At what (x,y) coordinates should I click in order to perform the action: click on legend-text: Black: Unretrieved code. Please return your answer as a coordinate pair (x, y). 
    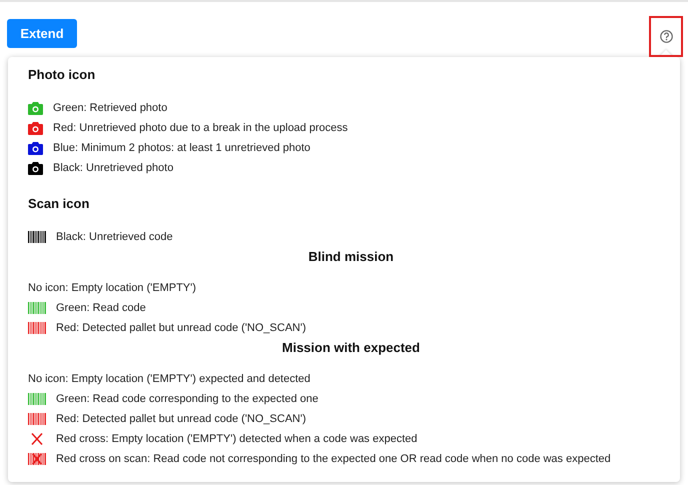
    Looking at the image, I should click on (114, 237).